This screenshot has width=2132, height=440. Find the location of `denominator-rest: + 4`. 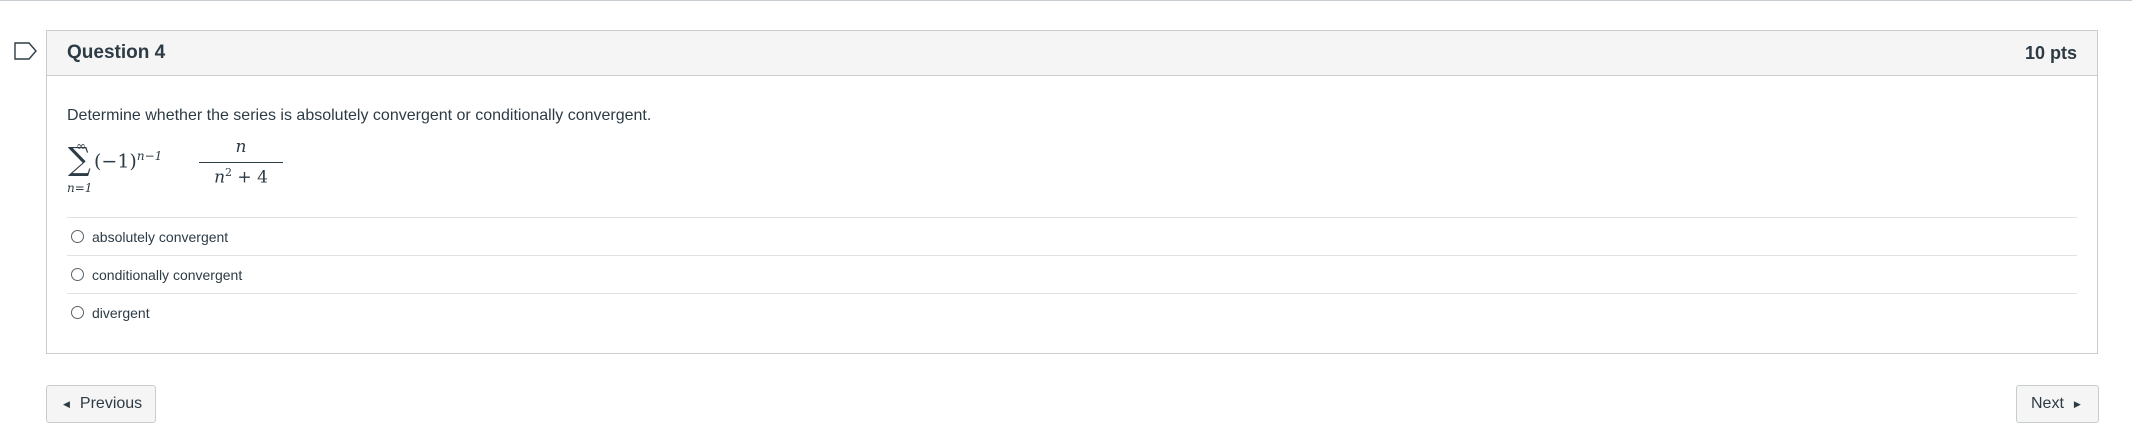

denominator-rest: + 4 is located at coordinates (250, 177).